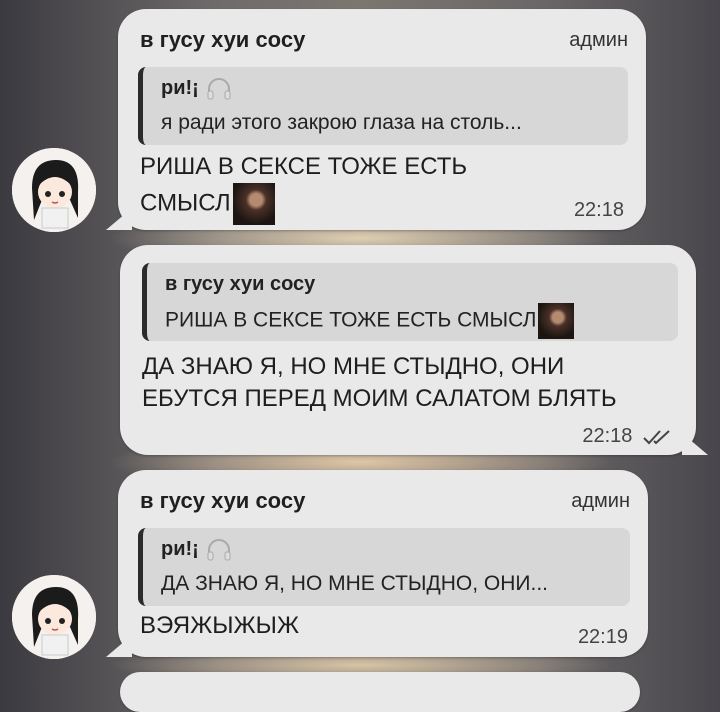 This screenshot has width=720, height=712. I want to click on double-check-icon, so click(656, 437).